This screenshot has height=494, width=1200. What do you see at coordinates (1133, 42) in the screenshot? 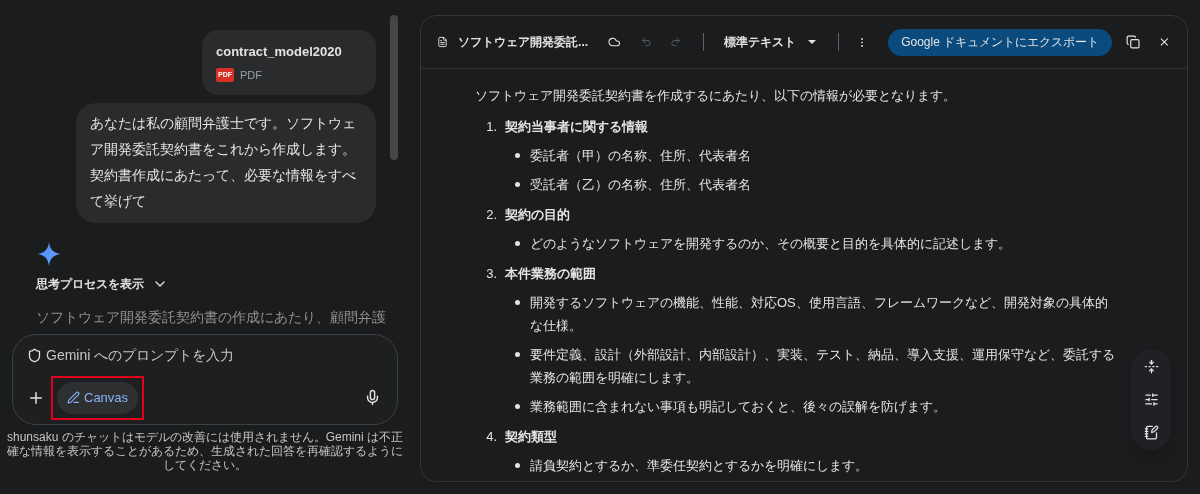
I see `copy-icon` at bounding box center [1133, 42].